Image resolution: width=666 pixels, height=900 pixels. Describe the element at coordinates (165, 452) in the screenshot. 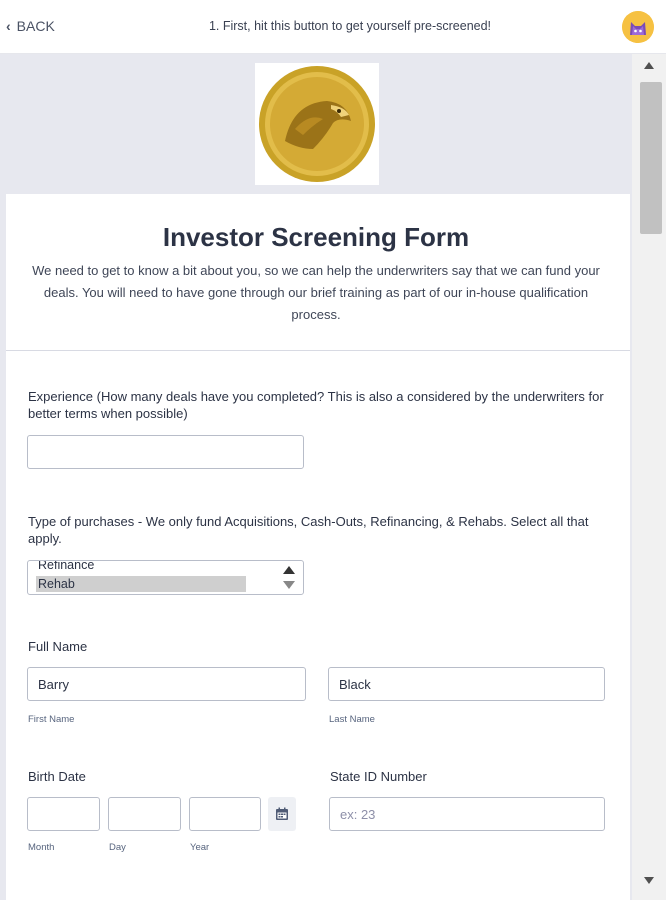

I see `experience-input` at that location.